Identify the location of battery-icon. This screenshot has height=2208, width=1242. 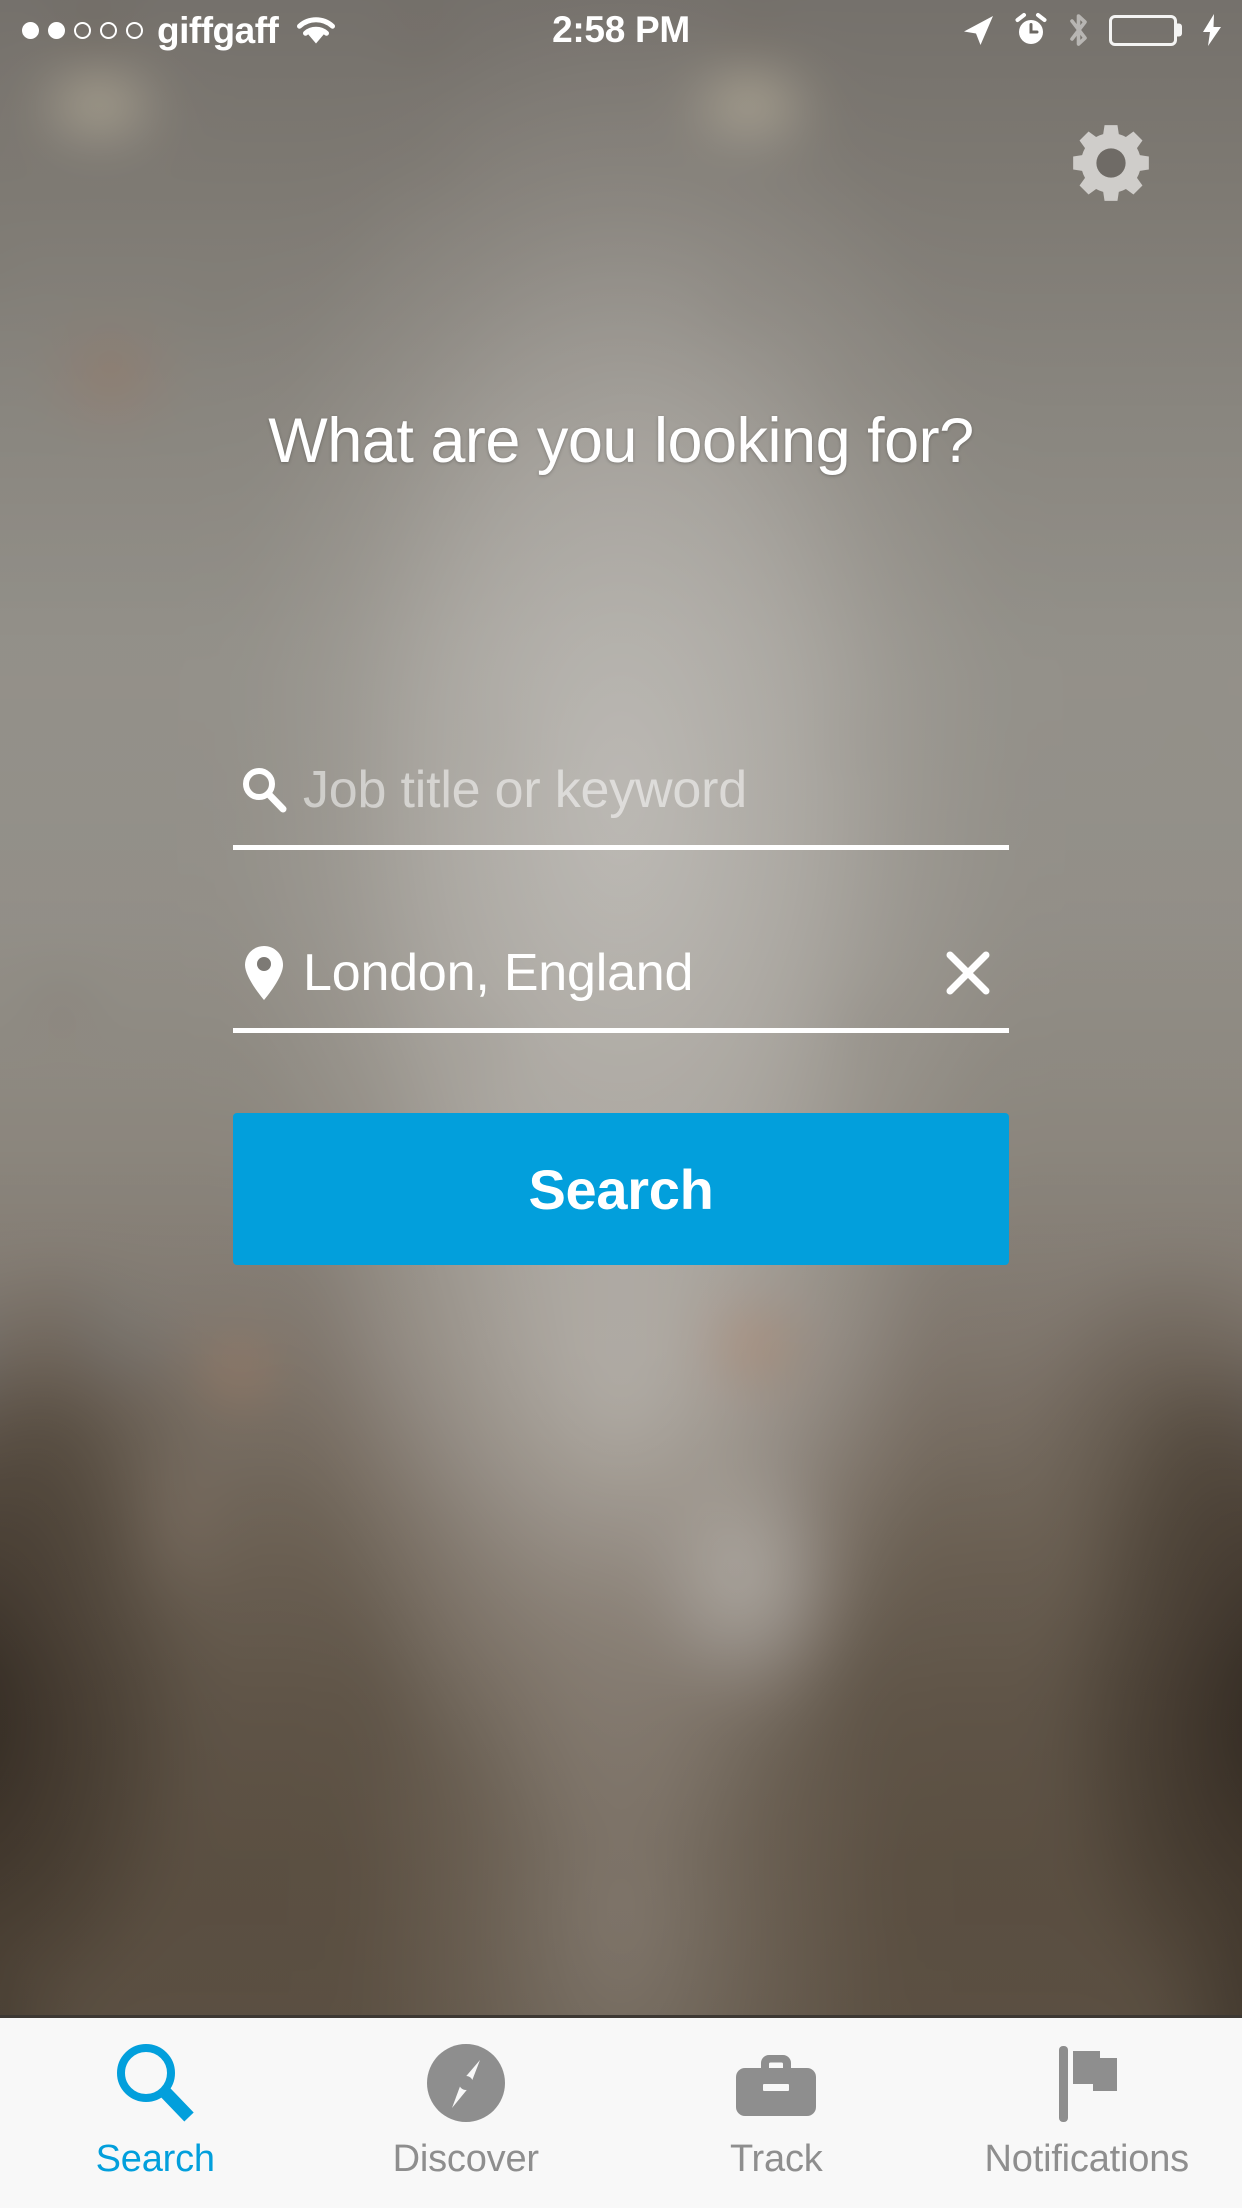
(1145, 30).